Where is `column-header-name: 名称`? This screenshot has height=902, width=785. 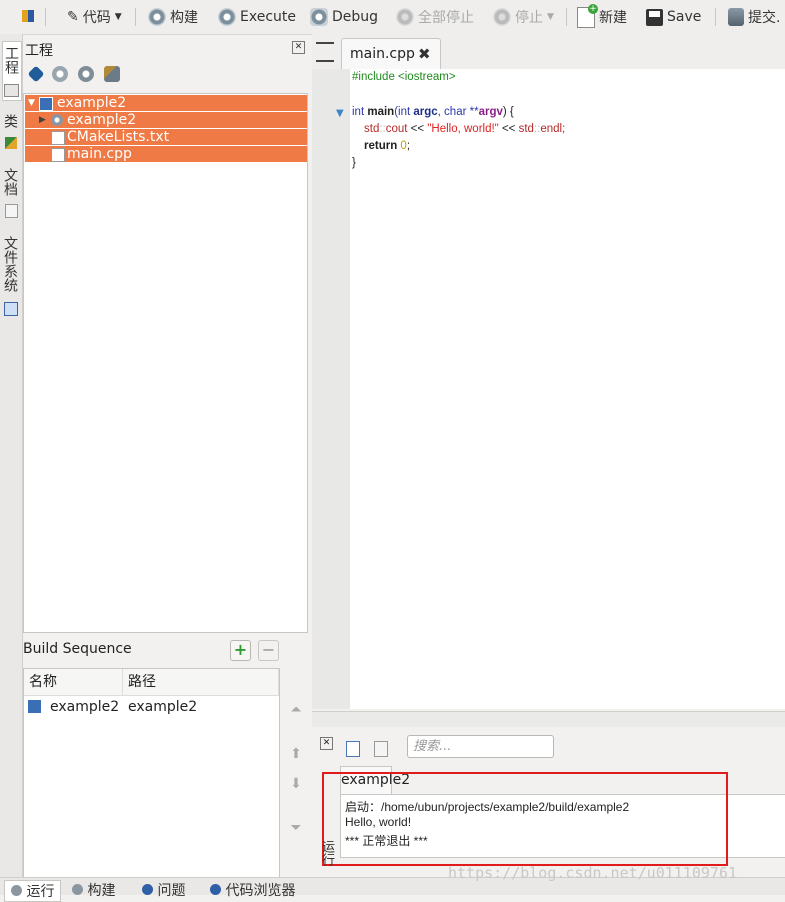 column-header-name: 名称 is located at coordinates (73, 682).